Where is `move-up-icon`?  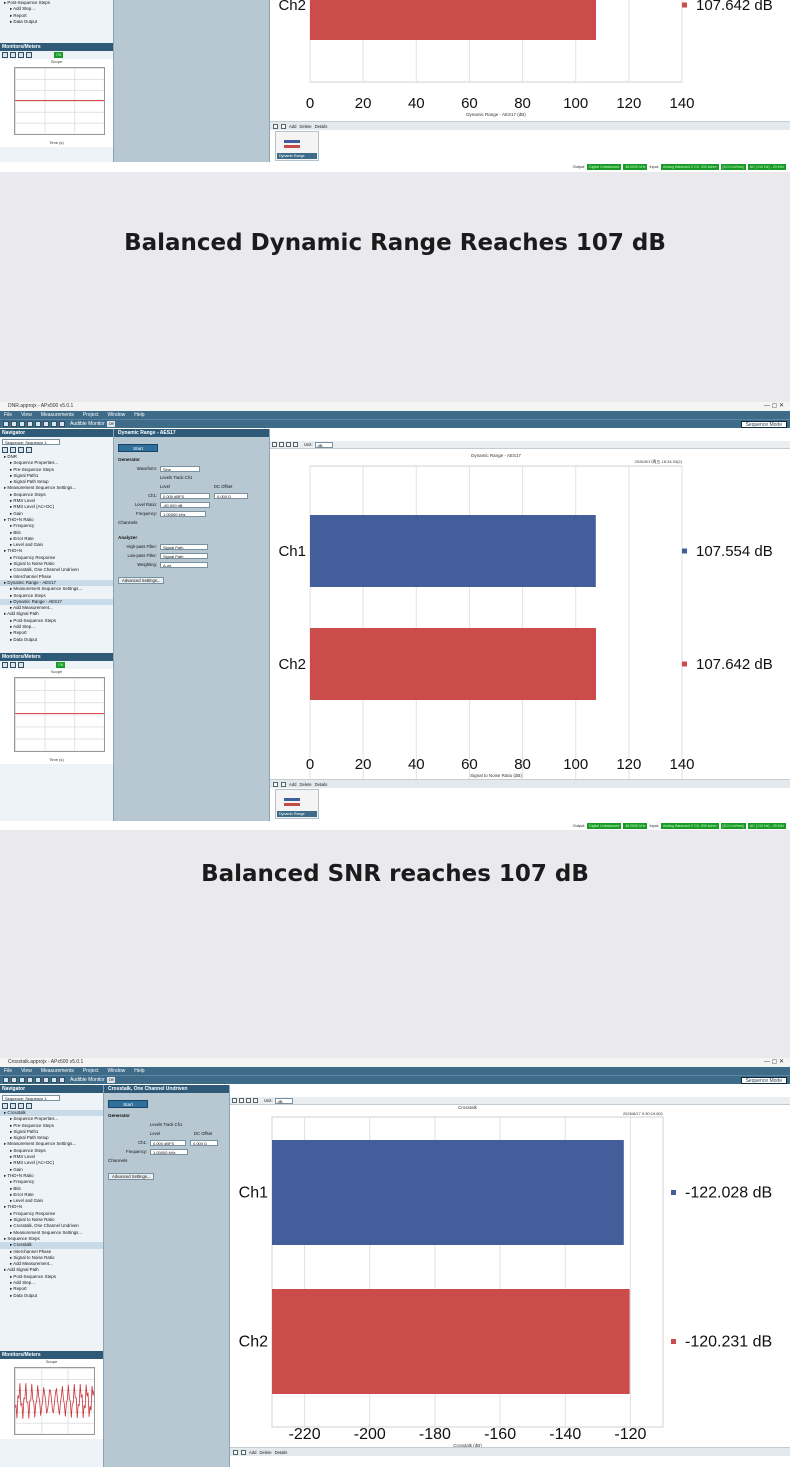
move-up-icon is located at coordinates (21, 1106).